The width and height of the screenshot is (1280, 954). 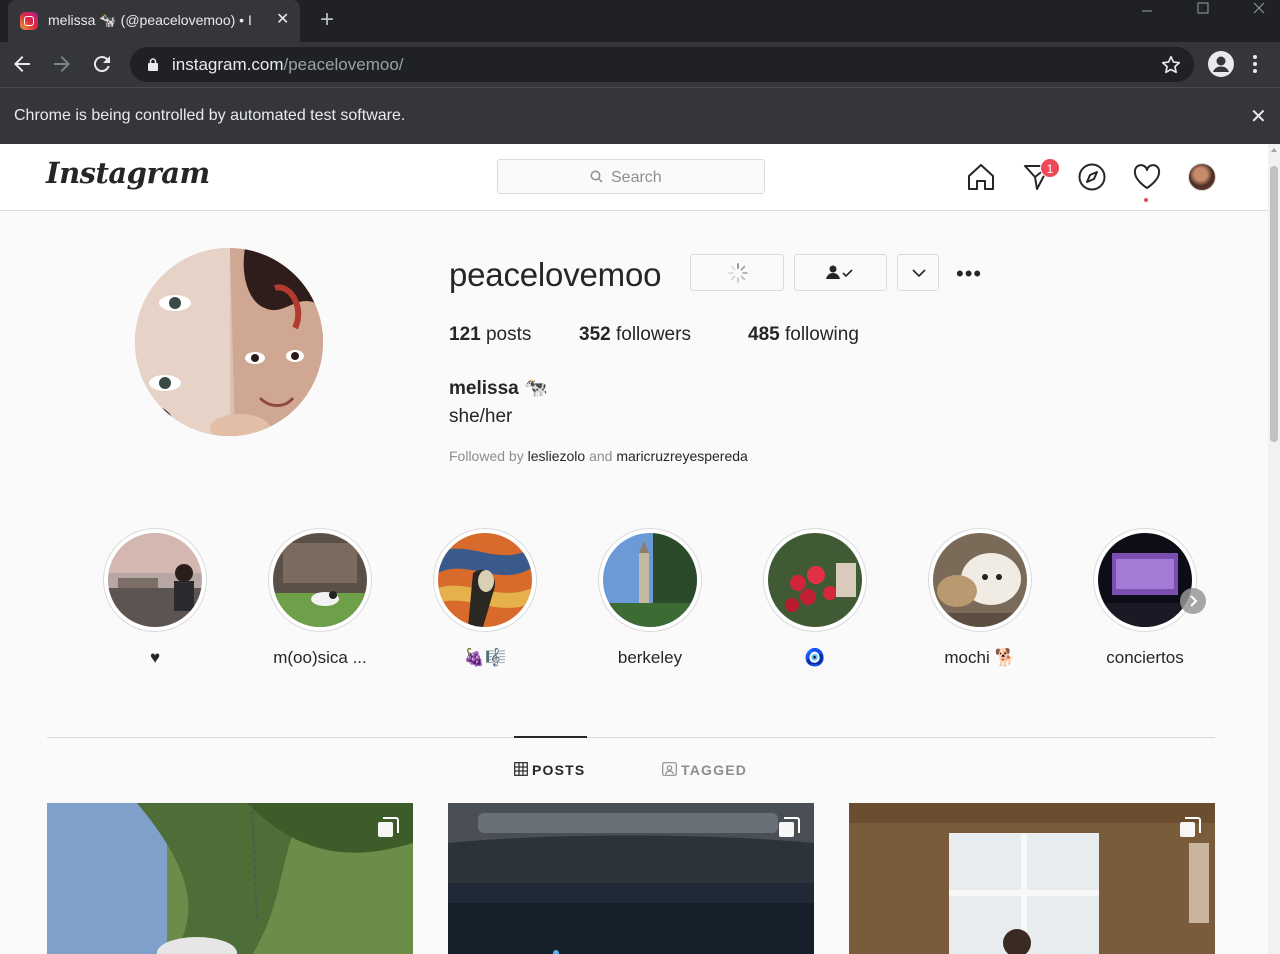 I want to click on search-placeholder: Search, so click(x=636, y=177).